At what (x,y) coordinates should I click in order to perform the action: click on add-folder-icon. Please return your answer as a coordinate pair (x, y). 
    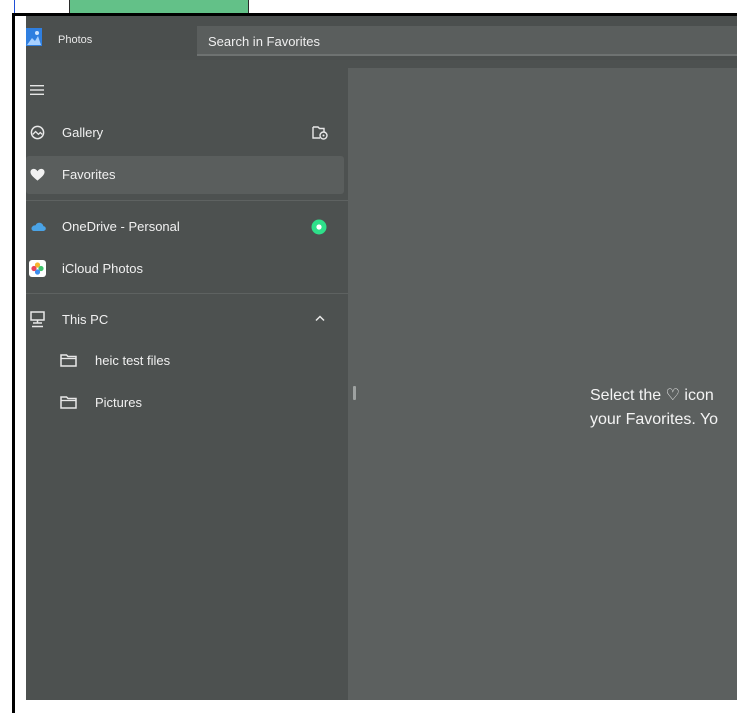
    Looking at the image, I should click on (320, 132).